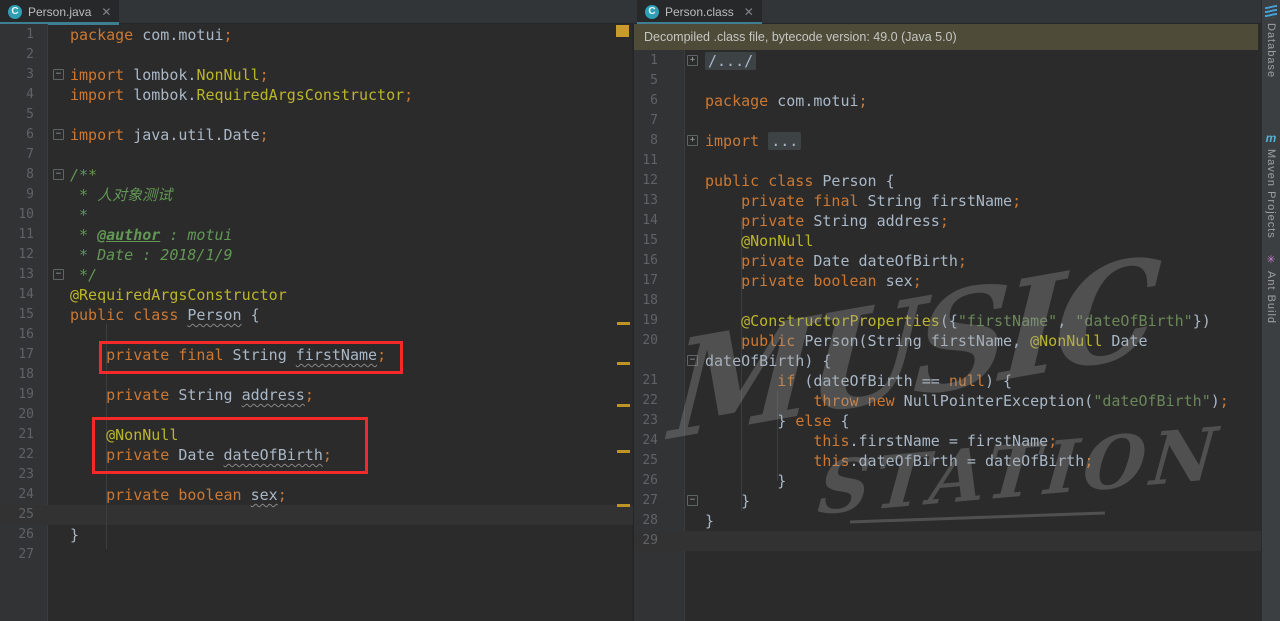 This screenshot has height=621, width=1280. I want to click on line-number: 13, so click(650, 200).